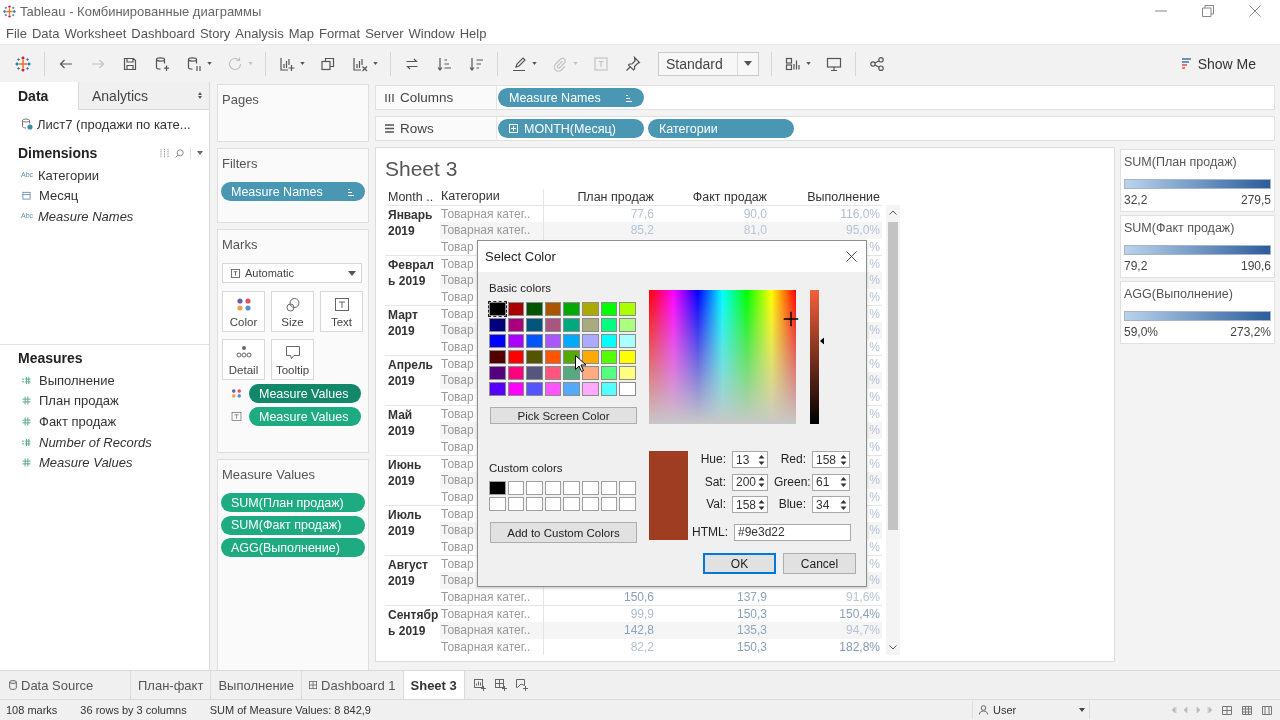 Image resolution: width=1280 pixels, height=720 pixels. What do you see at coordinates (750, 459) in the screenshot?
I see `number-field: 13` at bounding box center [750, 459].